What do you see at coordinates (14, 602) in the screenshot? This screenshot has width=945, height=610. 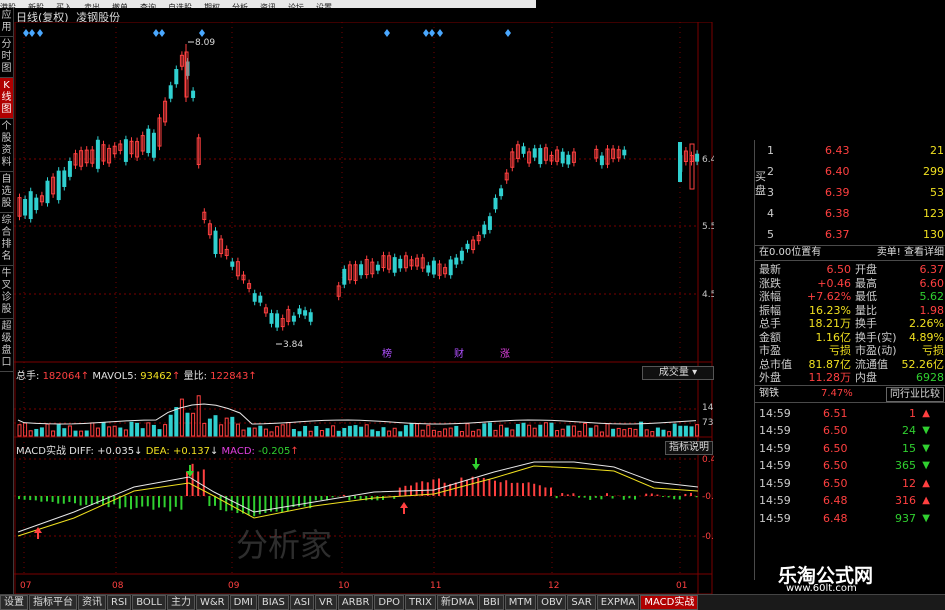 I see `indicator-tab: 设置` at bounding box center [14, 602].